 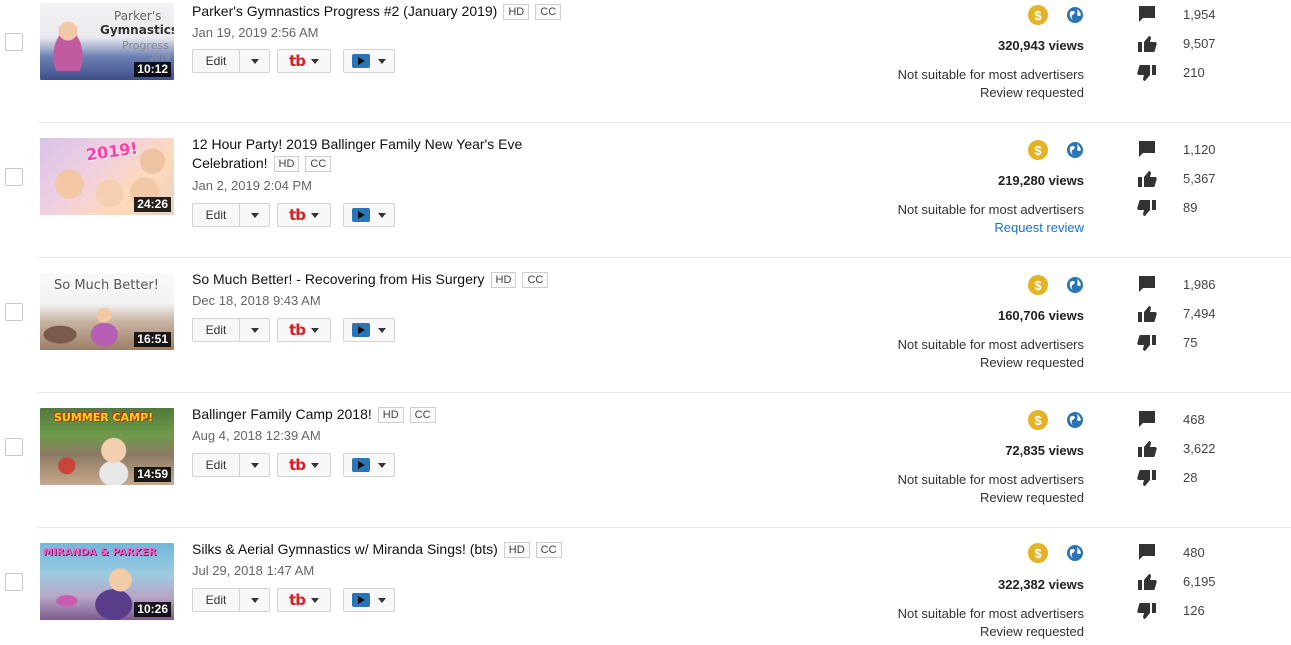 What do you see at coordinates (107, 446) in the screenshot?
I see `video-thumbnail: SUMMER CAMP! 14:59` at bounding box center [107, 446].